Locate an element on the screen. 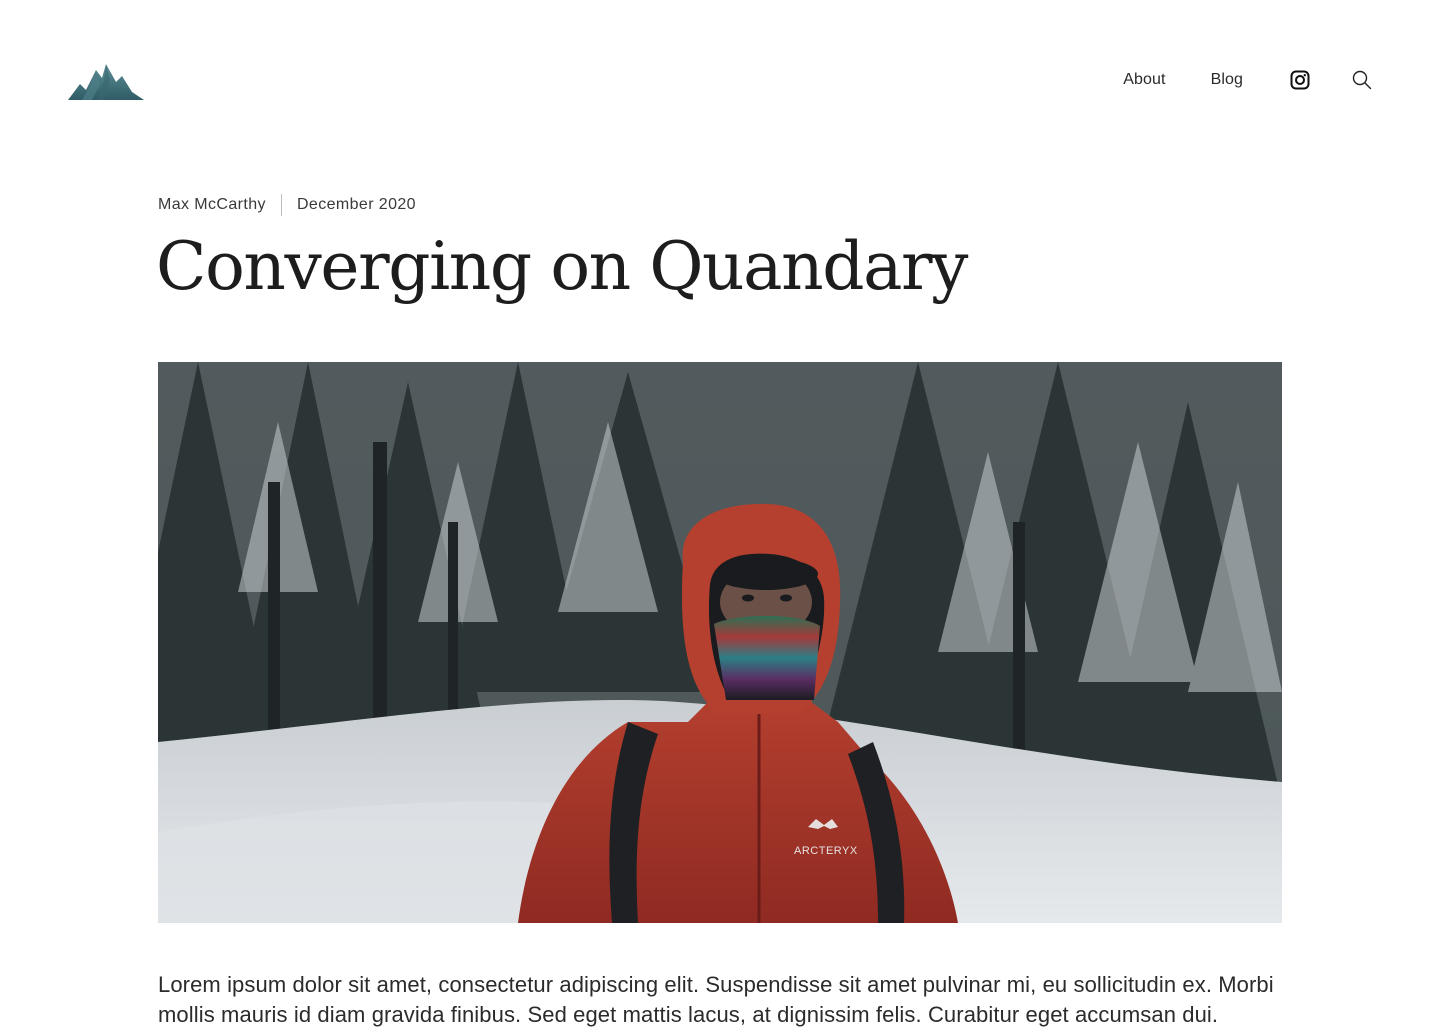  nav-blog-link: Blog is located at coordinates (1227, 80).